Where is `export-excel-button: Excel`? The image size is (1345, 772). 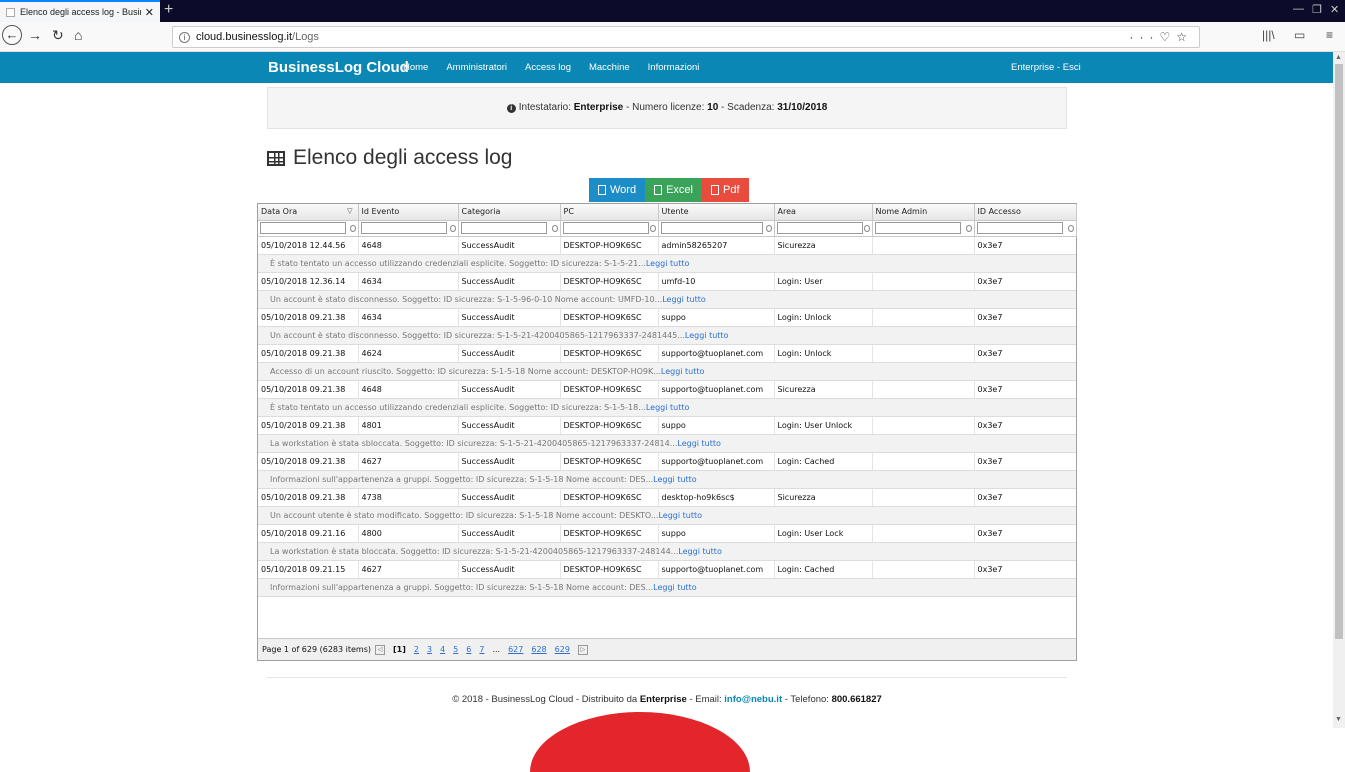 export-excel-button: Excel is located at coordinates (673, 190).